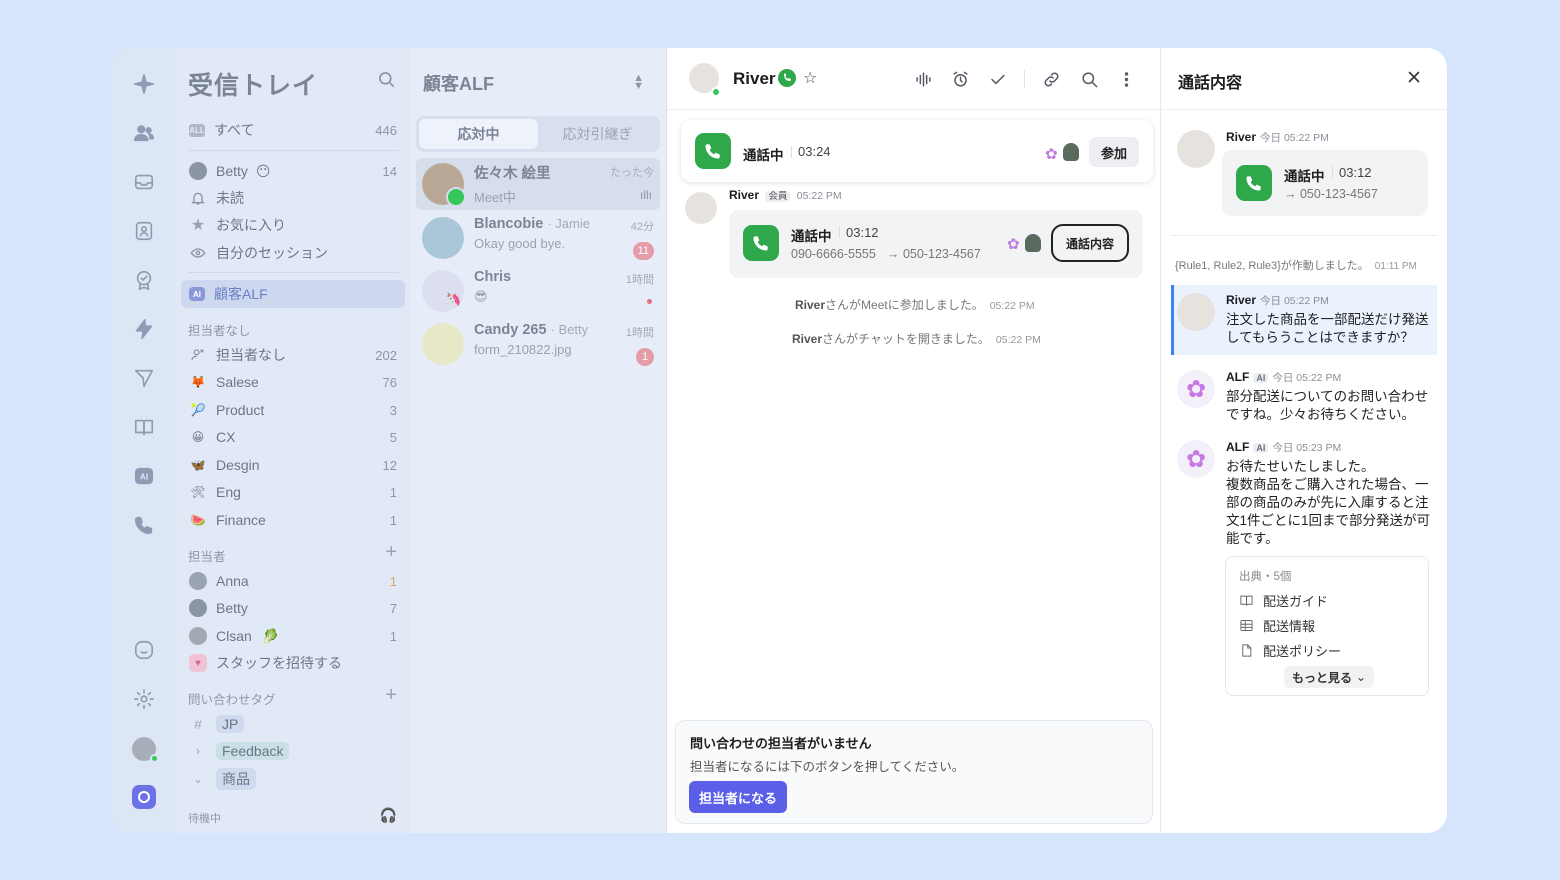 This screenshot has width=1560, height=880. Describe the element at coordinates (293, 581) in the screenshot. I see `assignee-anna: Anna 1` at that location.